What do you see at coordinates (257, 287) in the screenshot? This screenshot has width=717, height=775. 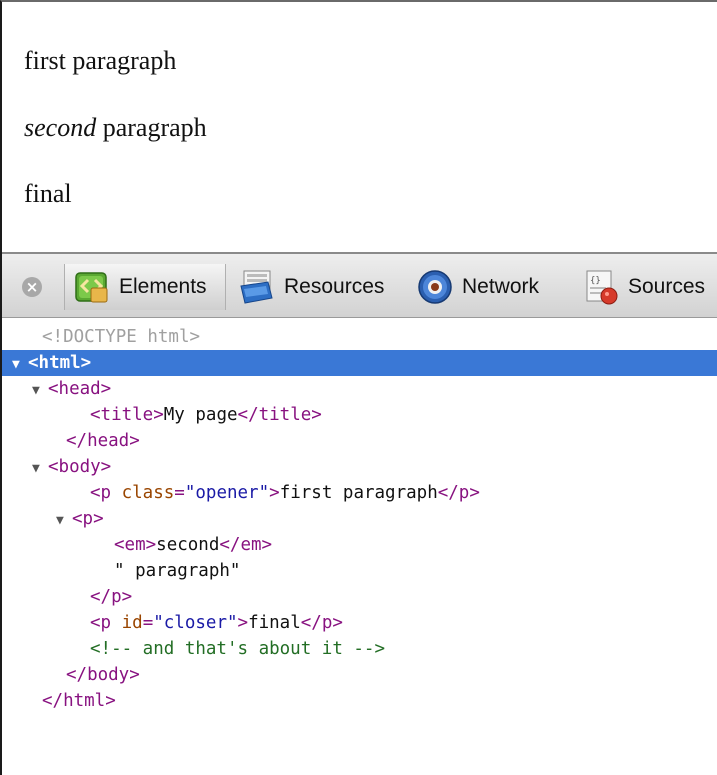 I see `resources-icon` at bounding box center [257, 287].